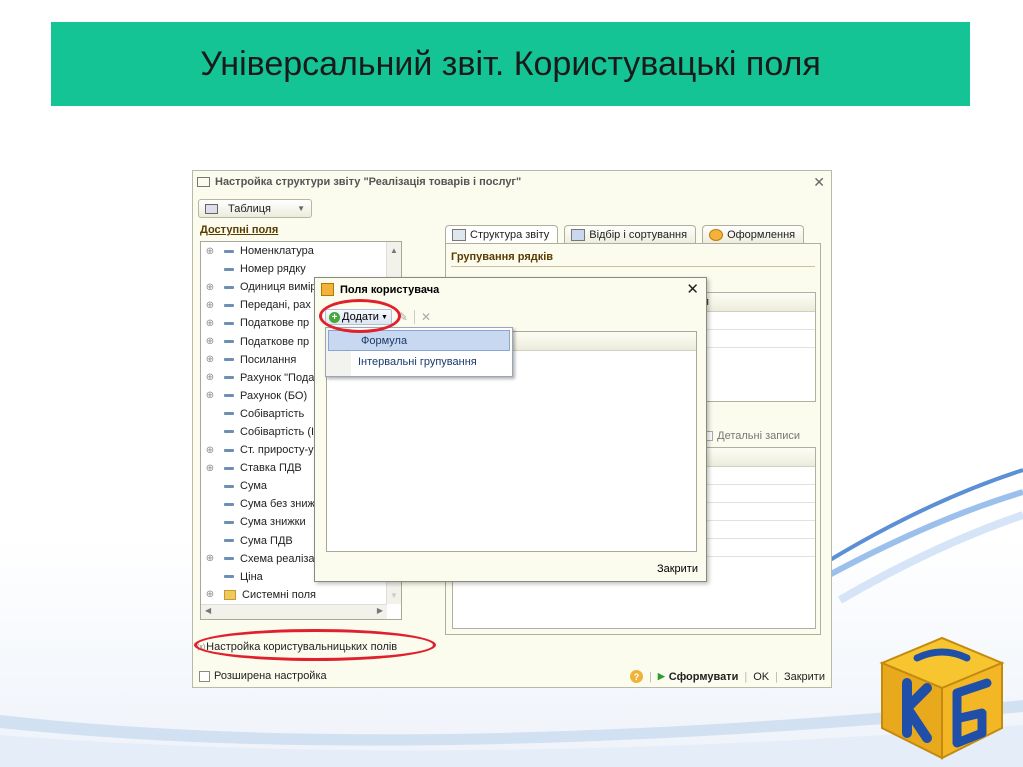 The image size is (1023, 767). What do you see at coordinates (203, 182) in the screenshot?
I see `window-icon` at bounding box center [203, 182].